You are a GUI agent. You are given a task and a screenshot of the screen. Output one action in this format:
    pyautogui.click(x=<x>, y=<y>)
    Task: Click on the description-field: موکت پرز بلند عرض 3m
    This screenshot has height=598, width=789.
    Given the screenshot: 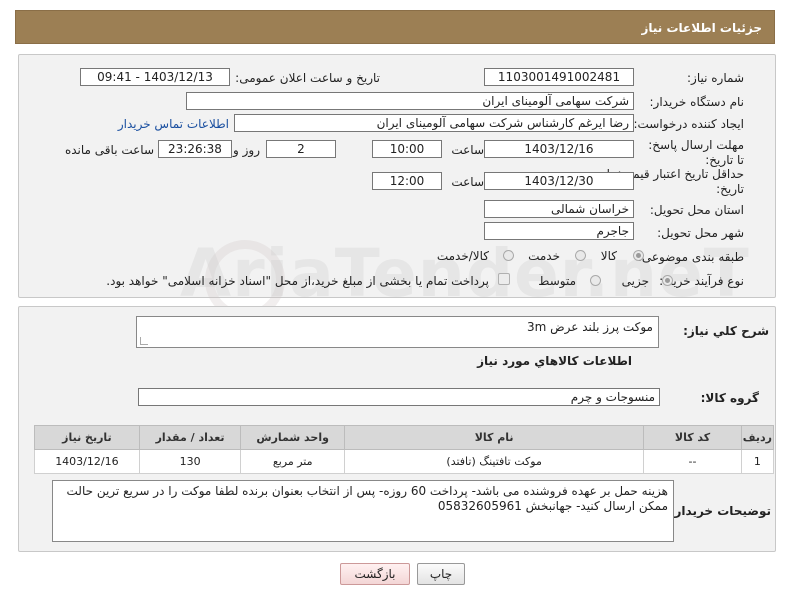 What is the action you would take?
    pyautogui.click(x=397, y=332)
    